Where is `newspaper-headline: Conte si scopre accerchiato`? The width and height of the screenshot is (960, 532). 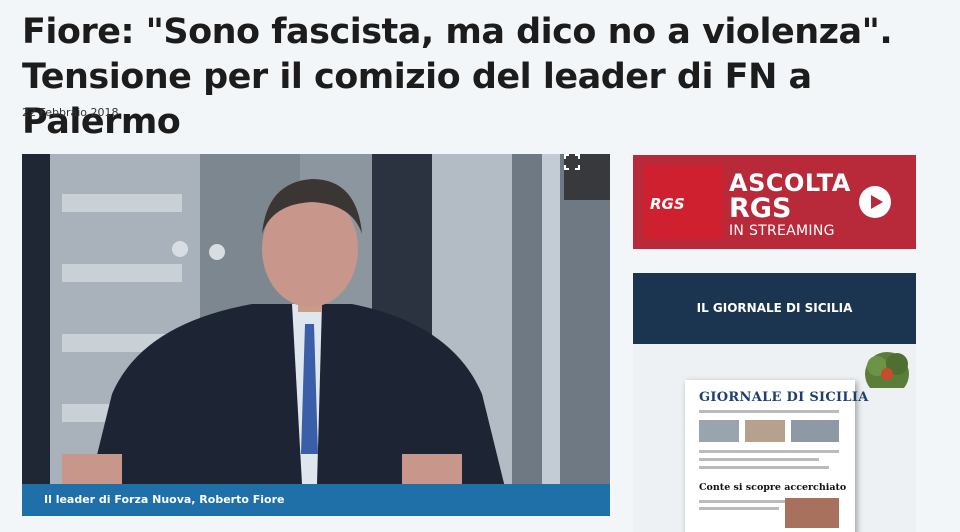
newspaper-headline: Conte si scopre accerchiato is located at coordinates (773, 487).